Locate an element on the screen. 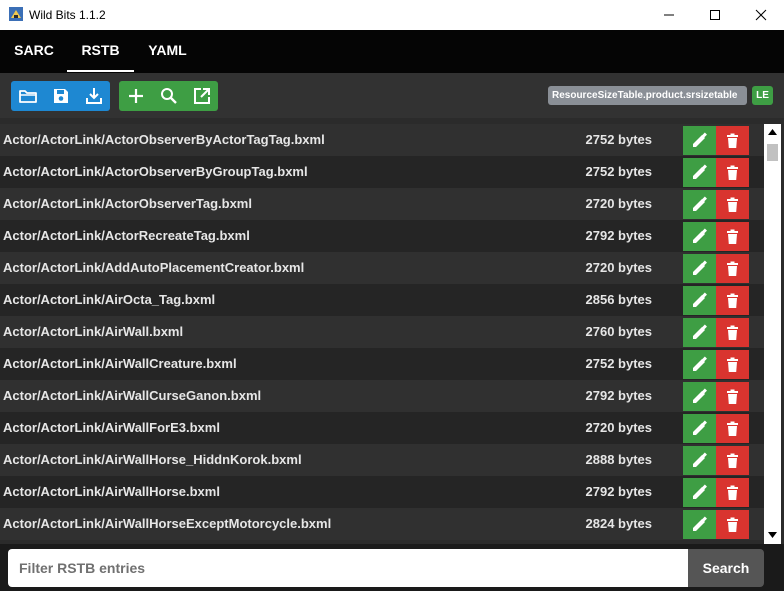  toolbar: ResourceSizeTable.product.srsizetable LE is located at coordinates (392, 95).